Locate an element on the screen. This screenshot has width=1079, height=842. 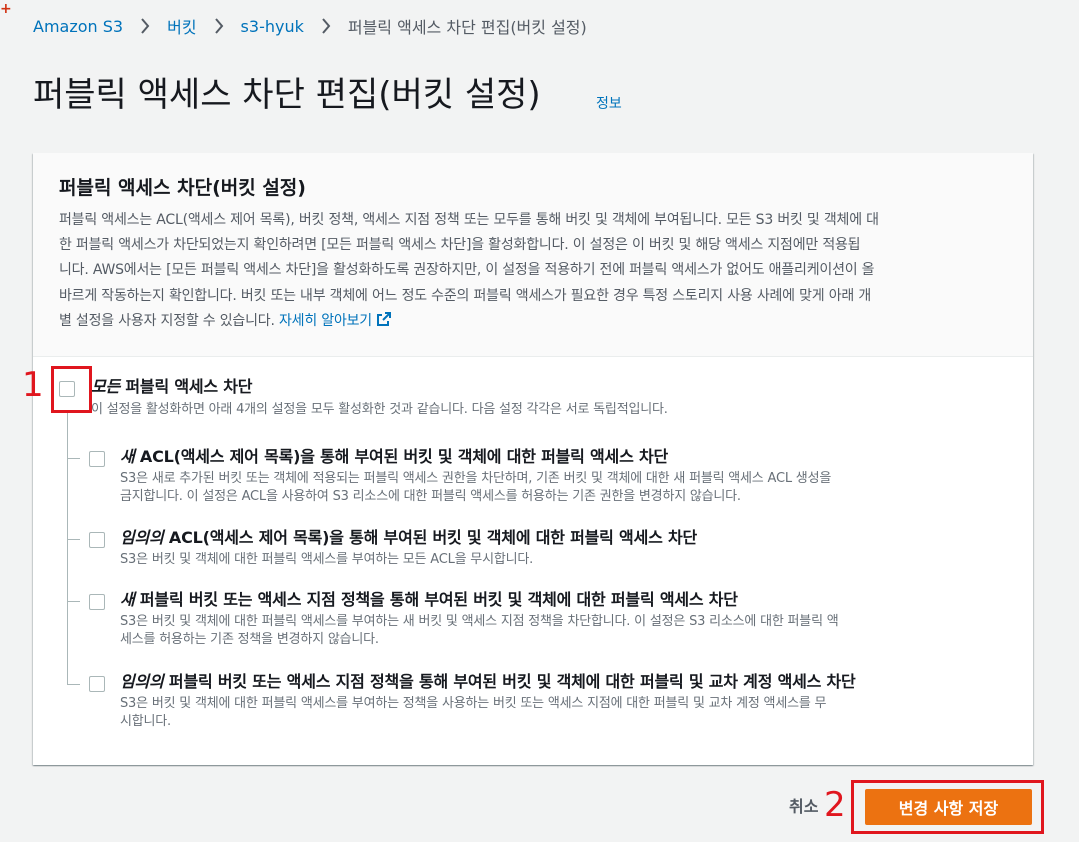
panel-description-text: 별 설정을 사용자 지정할 수 있습니다. is located at coordinates (167, 320).